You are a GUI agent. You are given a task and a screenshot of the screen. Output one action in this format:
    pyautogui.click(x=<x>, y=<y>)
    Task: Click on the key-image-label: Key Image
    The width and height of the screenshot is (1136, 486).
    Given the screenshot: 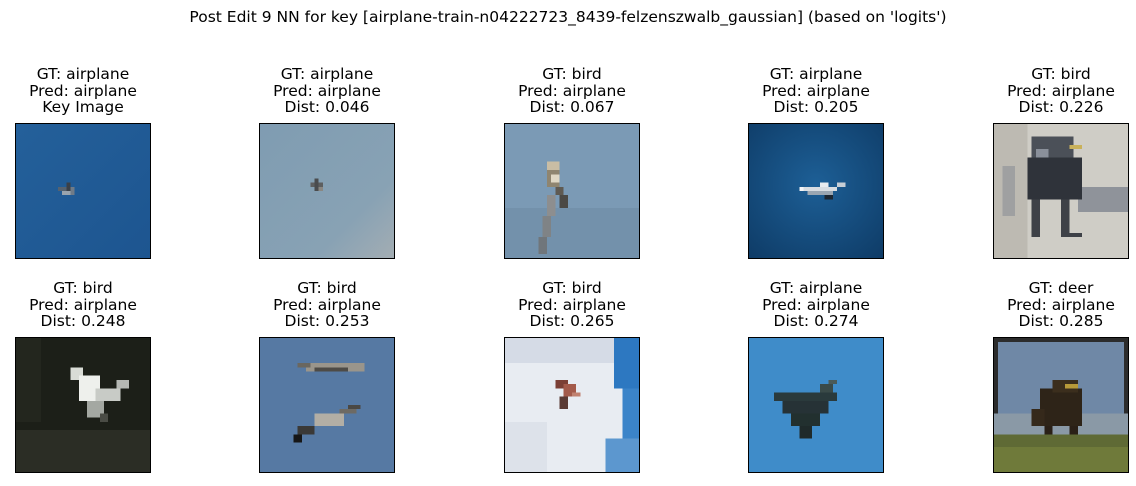 What is the action you would take?
    pyautogui.click(x=83, y=107)
    